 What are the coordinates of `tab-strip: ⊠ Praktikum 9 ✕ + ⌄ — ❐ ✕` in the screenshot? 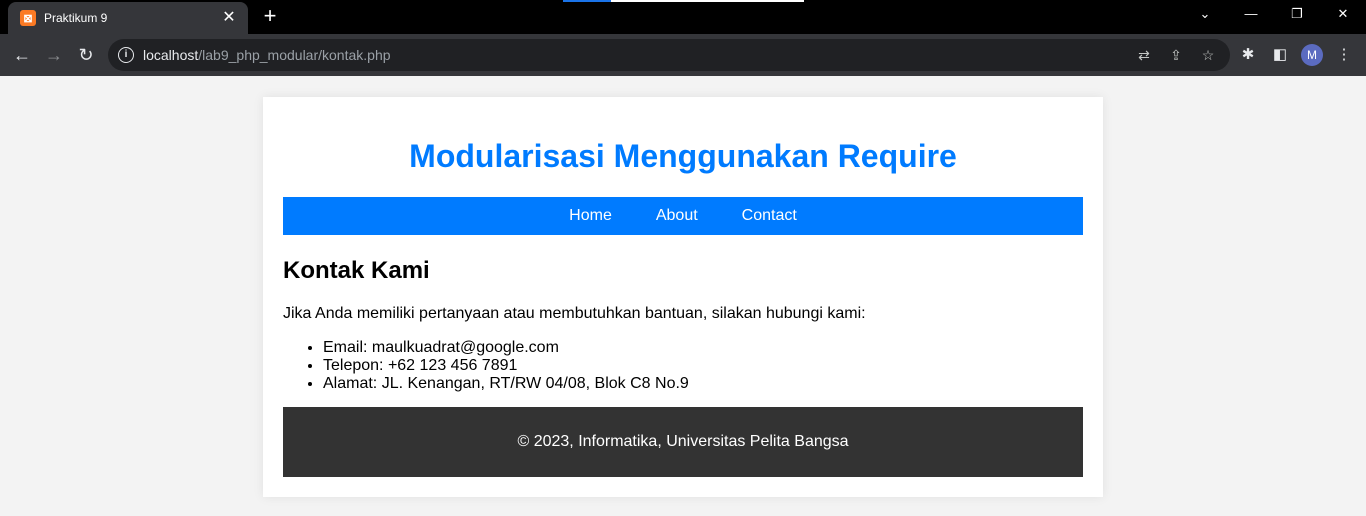 It's located at (683, 17).